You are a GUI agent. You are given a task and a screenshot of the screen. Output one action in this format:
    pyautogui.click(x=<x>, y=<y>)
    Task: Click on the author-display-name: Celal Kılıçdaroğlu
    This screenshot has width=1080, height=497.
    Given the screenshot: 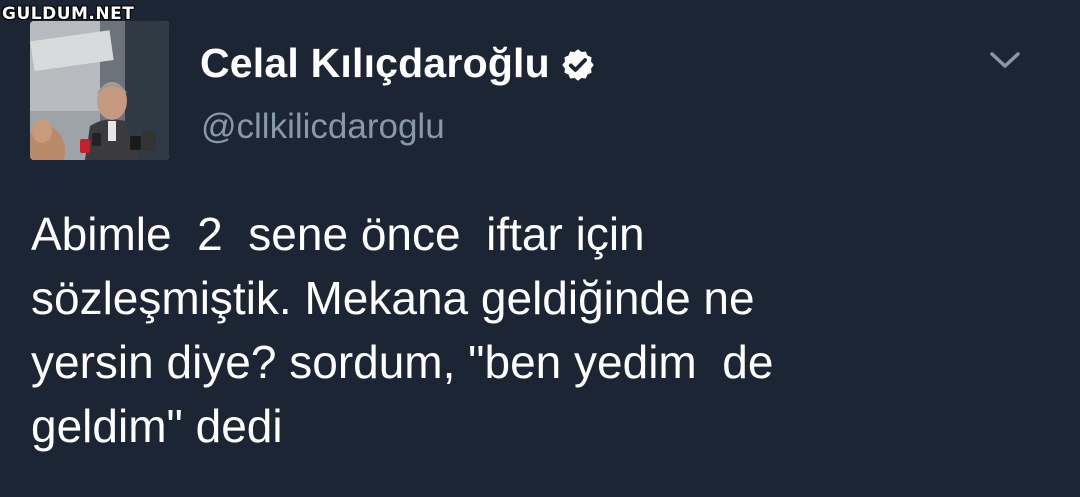 What is the action you would take?
    pyautogui.click(x=375, y=63)
    